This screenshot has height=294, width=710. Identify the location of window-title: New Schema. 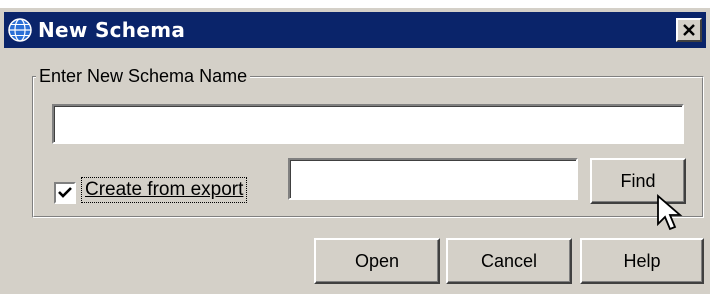
(112, 30).